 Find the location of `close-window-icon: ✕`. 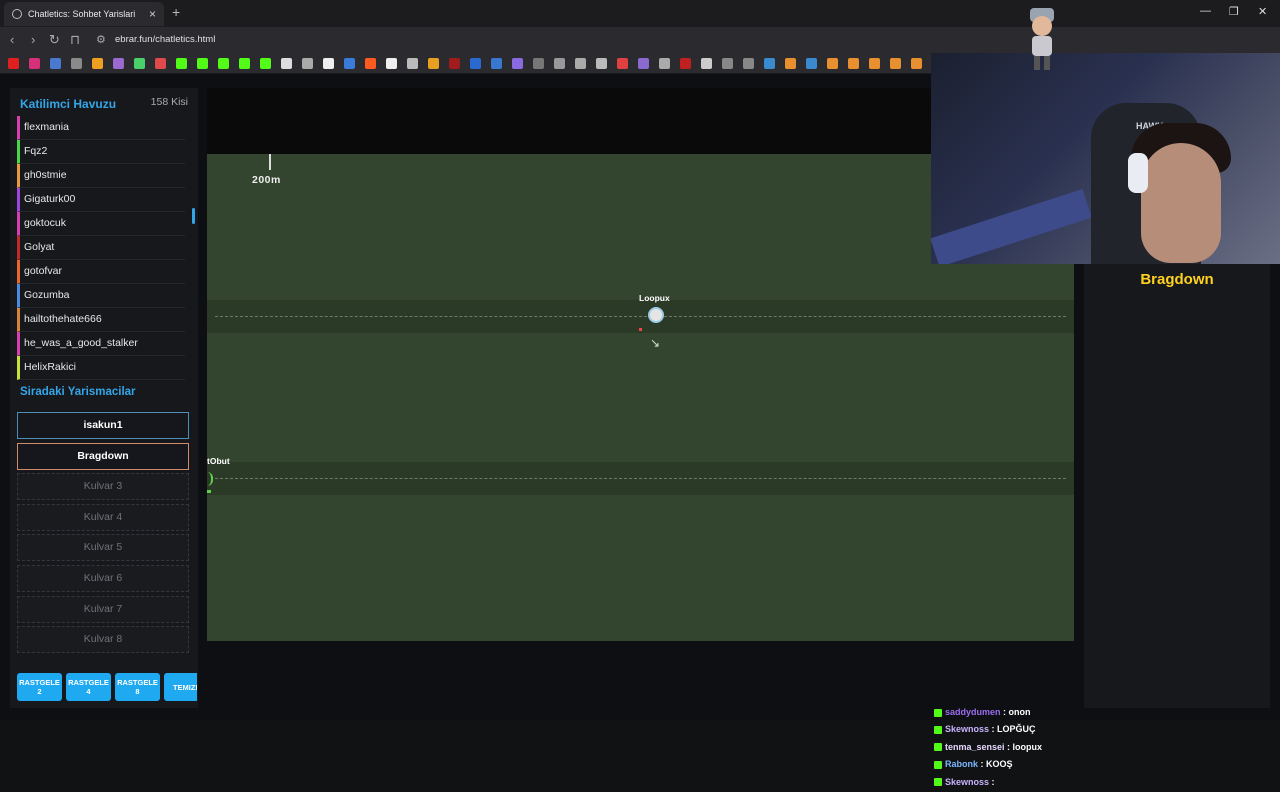

close-window-icon: ✕ is located at coordinates (1262, 11).